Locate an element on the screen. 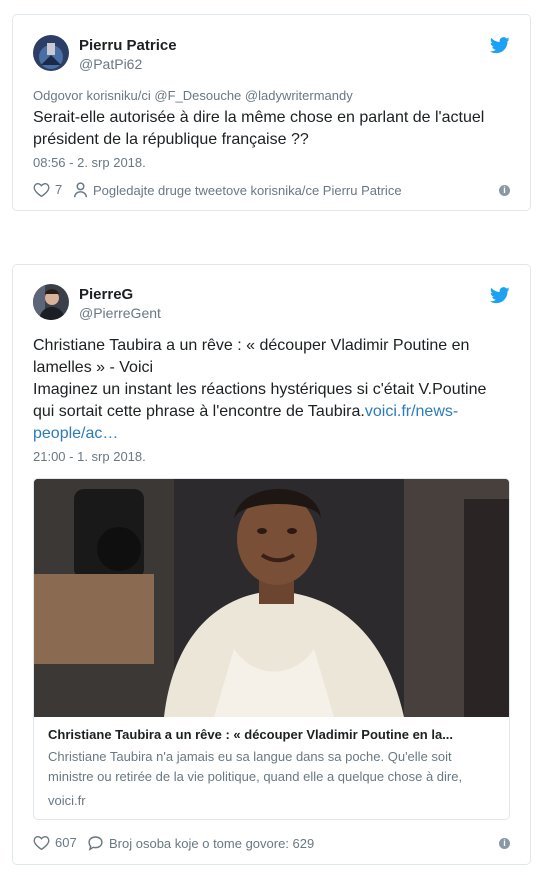 Image resolution: width=545 pixels, height=875 pixels. author-handle: @PatPi62 is located at coordinates (110, 64).